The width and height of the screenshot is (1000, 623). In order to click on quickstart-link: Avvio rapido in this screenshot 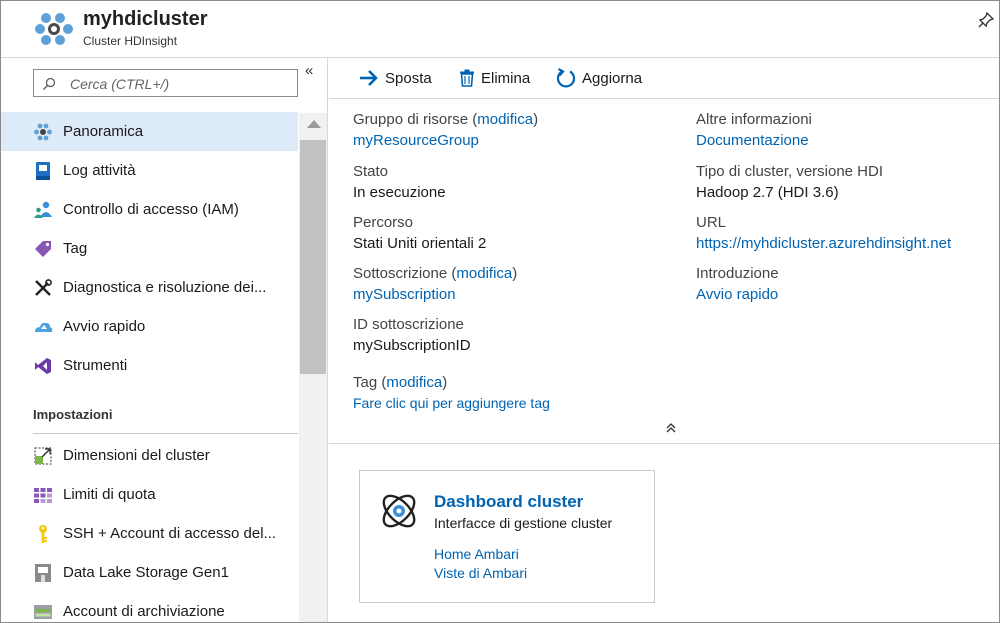, I will do `click(737, 294)`.